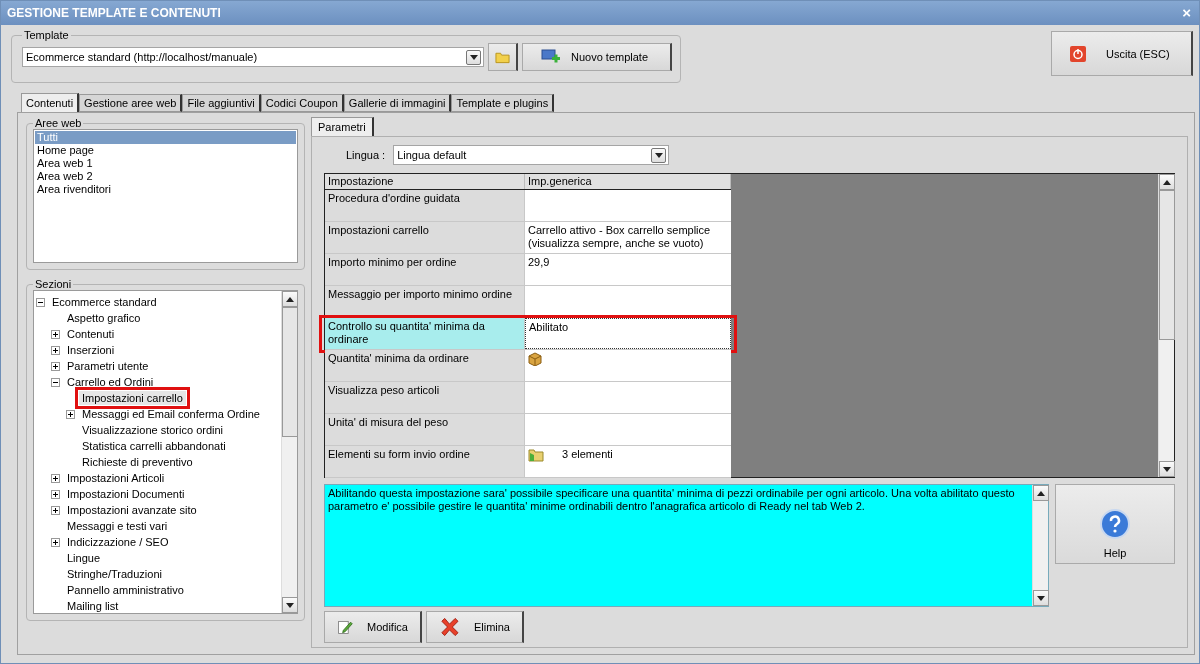 This screenshot has width=1200, height=664. Describe the element at coordinates (125, 590) in the screenshot. I see `tree-item: Pannello amministrativo` at that location.